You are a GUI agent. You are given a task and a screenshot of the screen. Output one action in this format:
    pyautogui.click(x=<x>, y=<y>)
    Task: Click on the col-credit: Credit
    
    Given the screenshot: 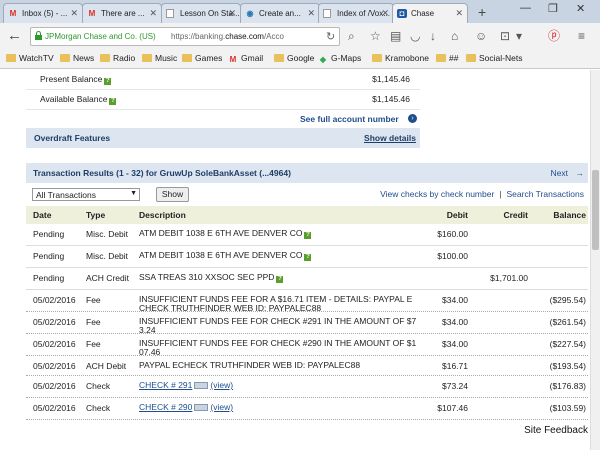 What is the action you would take?
    pyautogui.click(x=515, y=215)
    